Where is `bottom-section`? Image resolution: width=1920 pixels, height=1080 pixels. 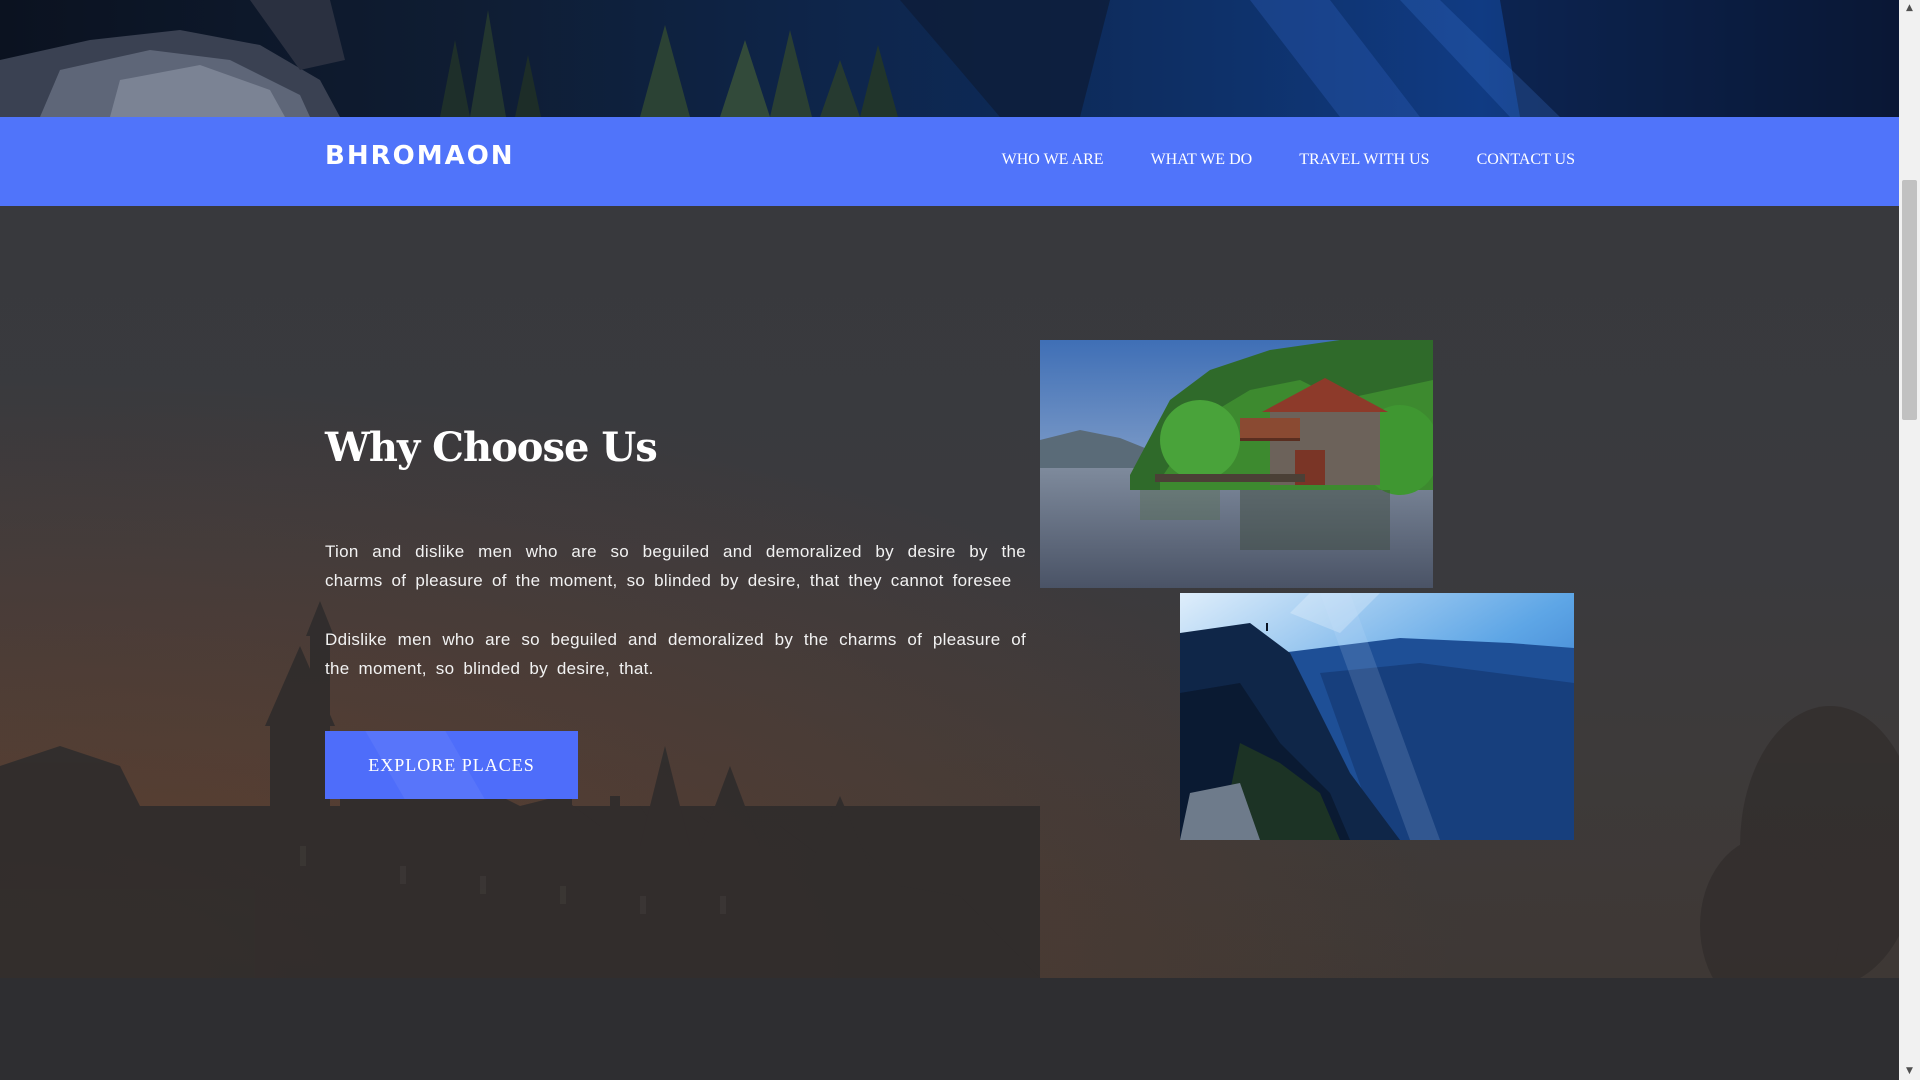
bottom-section is located at coordinates (949, 1029).